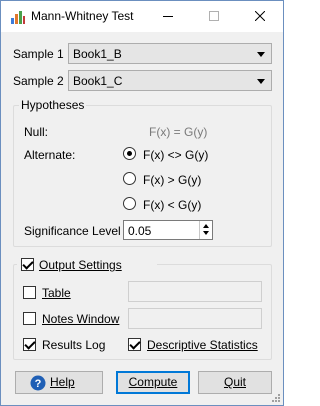 The height and width of the screenshot is (406, 320). I want to click on table-label: Table, so click(56, 293).